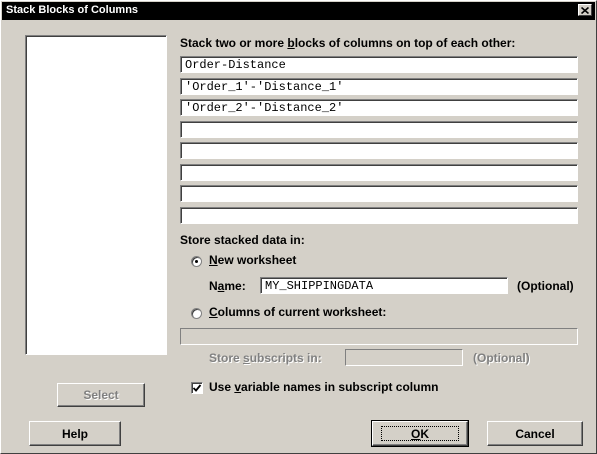  I want to click on use-variable-names-checkbox, so click(197, 388).